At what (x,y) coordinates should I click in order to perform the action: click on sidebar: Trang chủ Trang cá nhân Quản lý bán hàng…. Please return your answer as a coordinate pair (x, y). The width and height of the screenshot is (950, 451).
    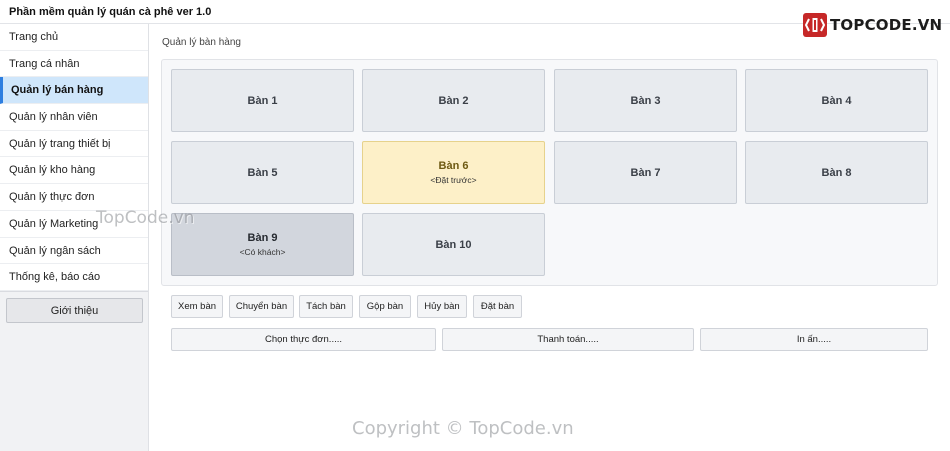
    Looking at the image, I should click on (74, 237).